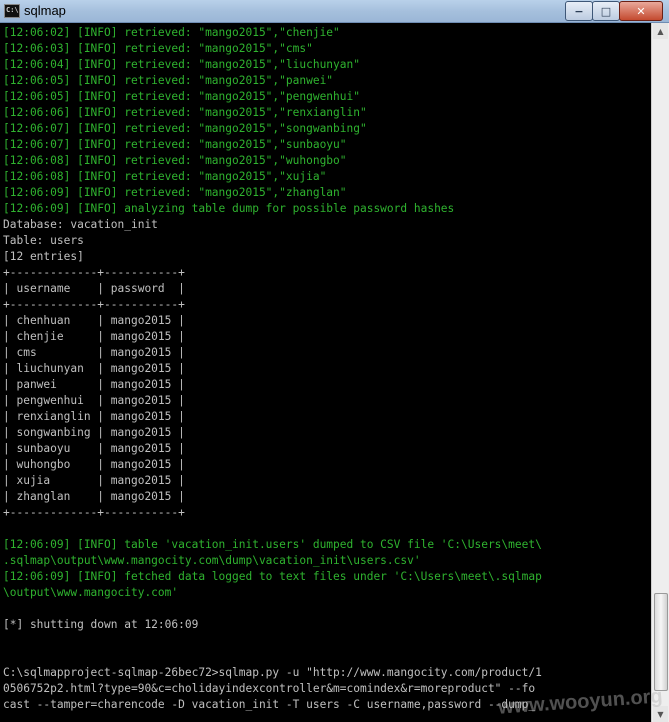 Image resolution: width=669 pixels, height=722 pixels. What do you see at coordinates (579, 11) in the screenshot?
I see `minimize-button: −` at bounding box center [579, 11].